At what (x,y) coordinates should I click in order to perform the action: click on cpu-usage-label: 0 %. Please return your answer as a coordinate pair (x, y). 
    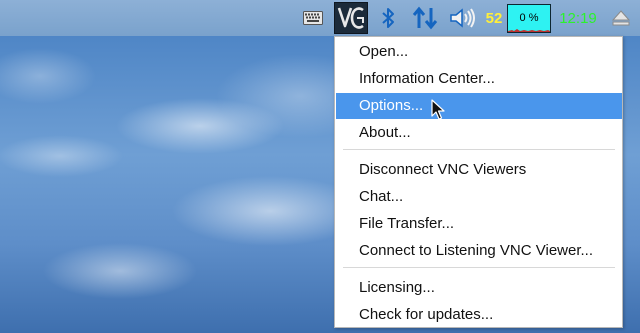
    Looking at the image, I should click on (529, 18).